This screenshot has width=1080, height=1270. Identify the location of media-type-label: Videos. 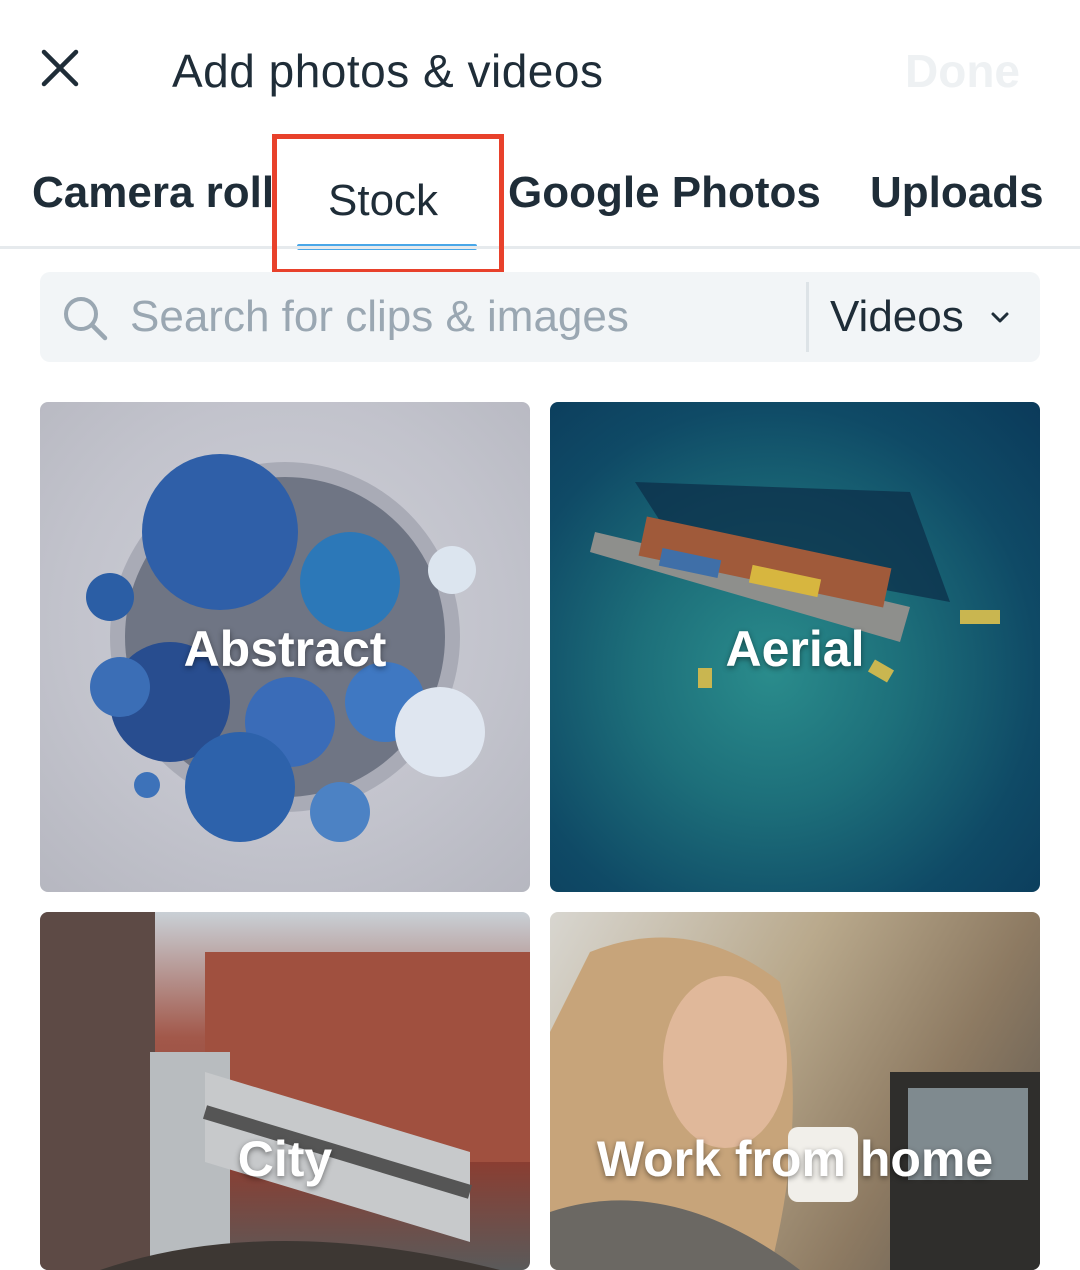
(897, 316).